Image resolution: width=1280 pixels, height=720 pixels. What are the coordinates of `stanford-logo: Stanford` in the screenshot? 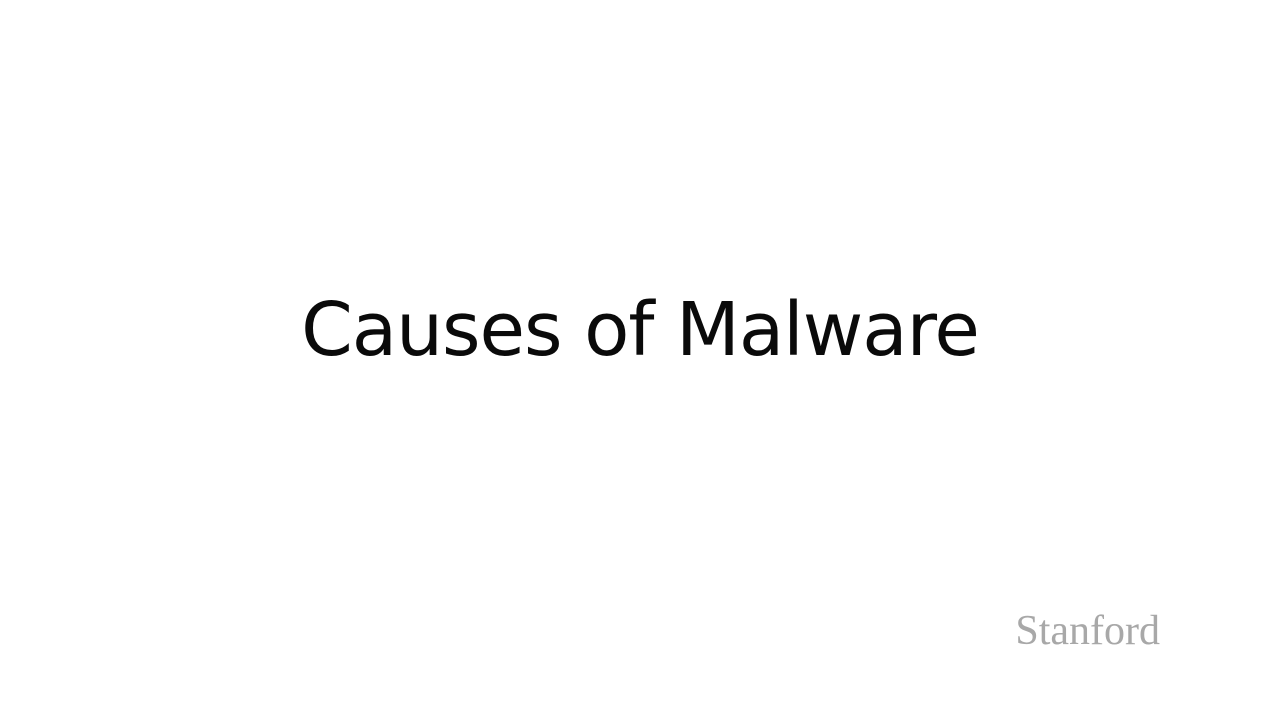 It's located at (1087, 631).